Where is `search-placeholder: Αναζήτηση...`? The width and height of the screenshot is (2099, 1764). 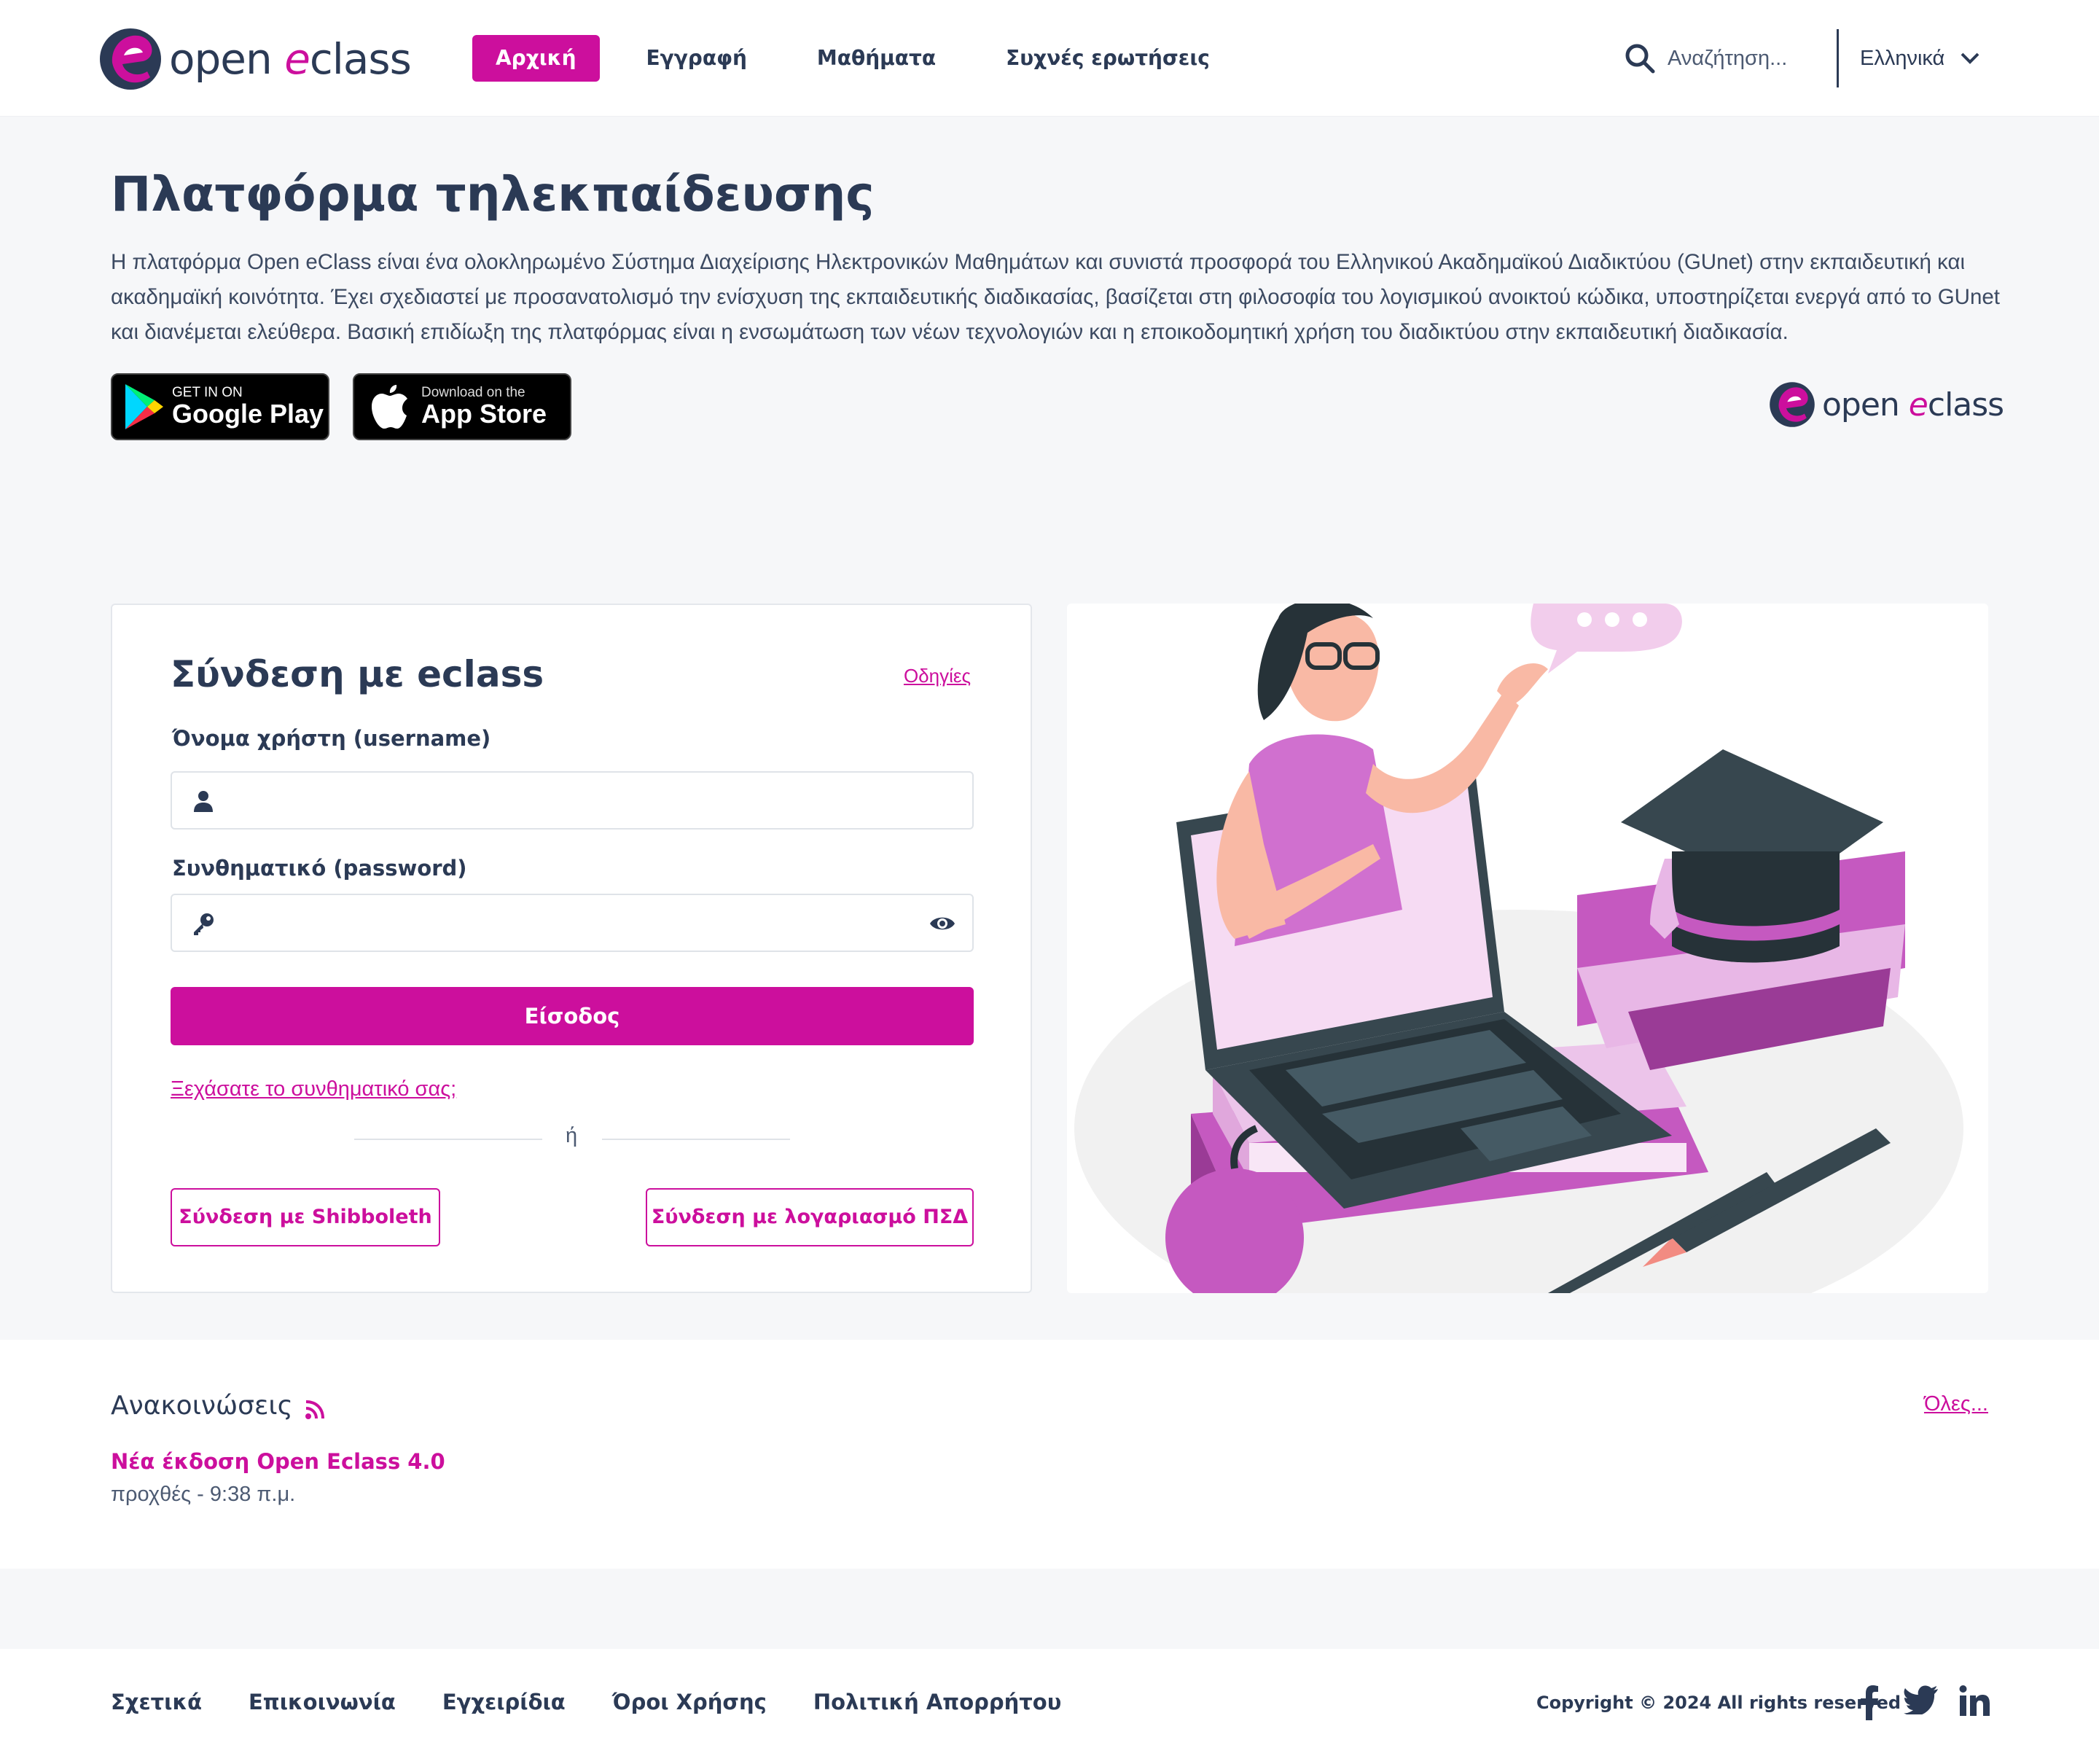 search-placeholder: Αναζήτηση... is located at coordinates (1727, 59).